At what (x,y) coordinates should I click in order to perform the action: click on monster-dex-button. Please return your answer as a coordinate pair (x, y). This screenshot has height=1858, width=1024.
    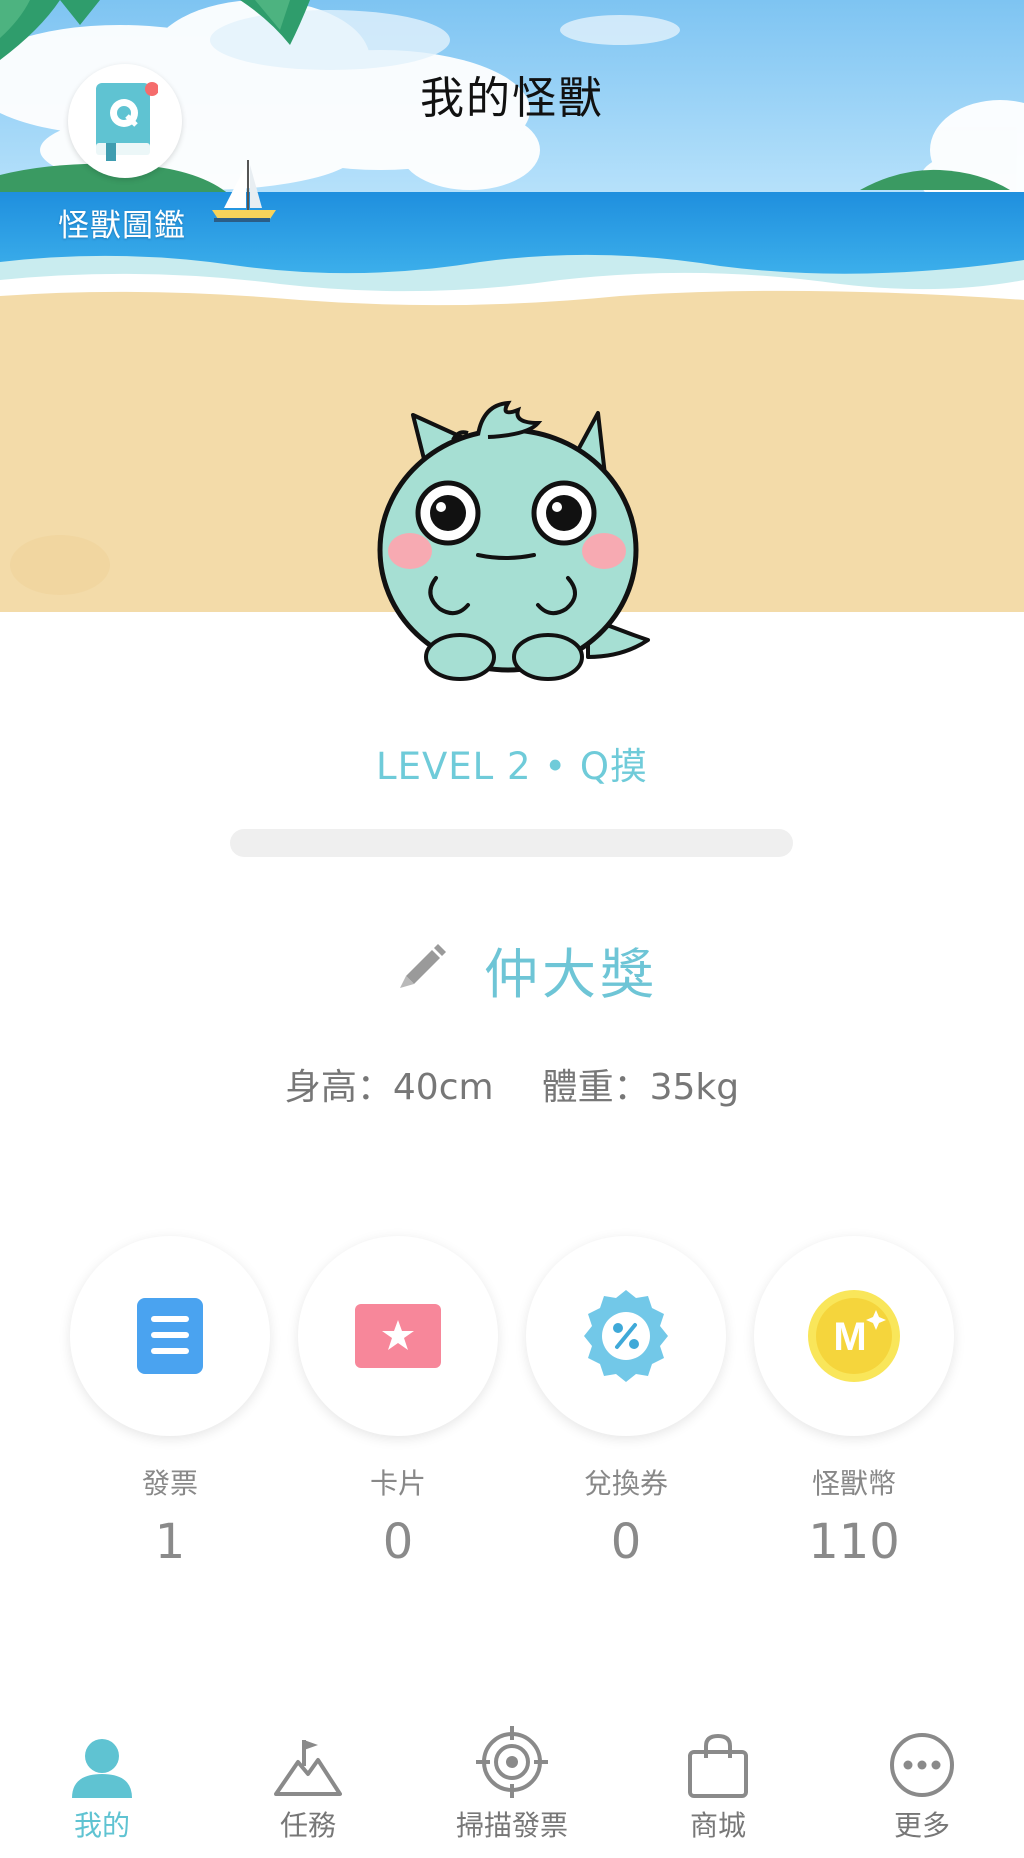
    Looking at the image, I should click on (125, 121).